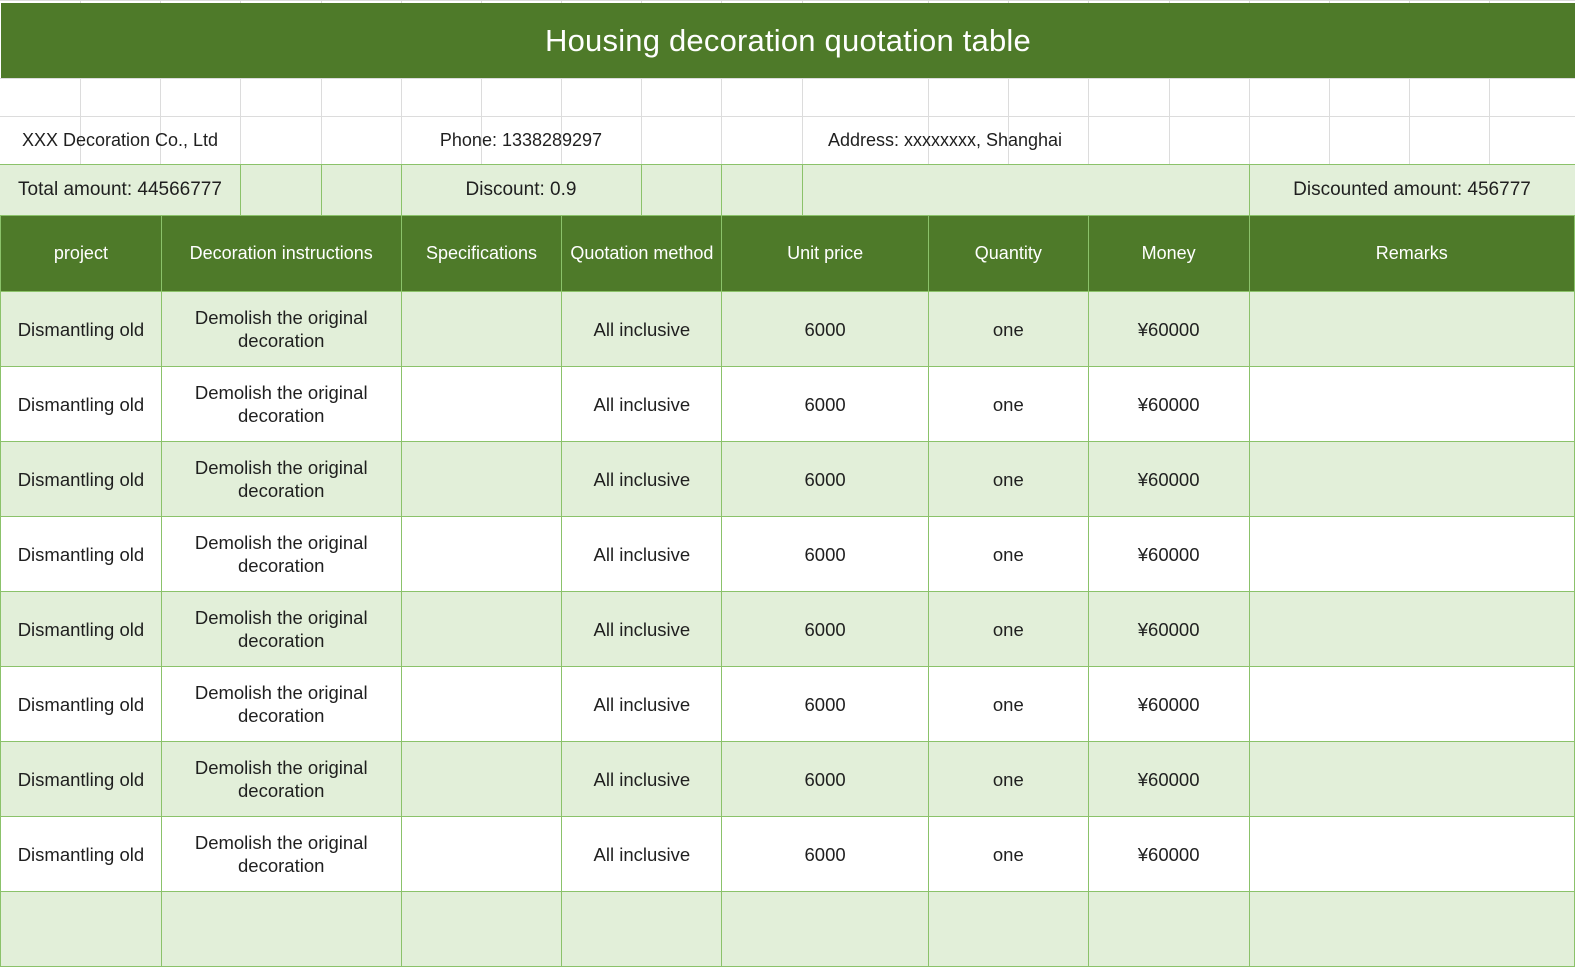 Image resolution: width=1575 pixels, height=967 pixels. Describe the element at coordinates (281, 929) in the screenshot. I see `decoration-instructions-cell` at that location.